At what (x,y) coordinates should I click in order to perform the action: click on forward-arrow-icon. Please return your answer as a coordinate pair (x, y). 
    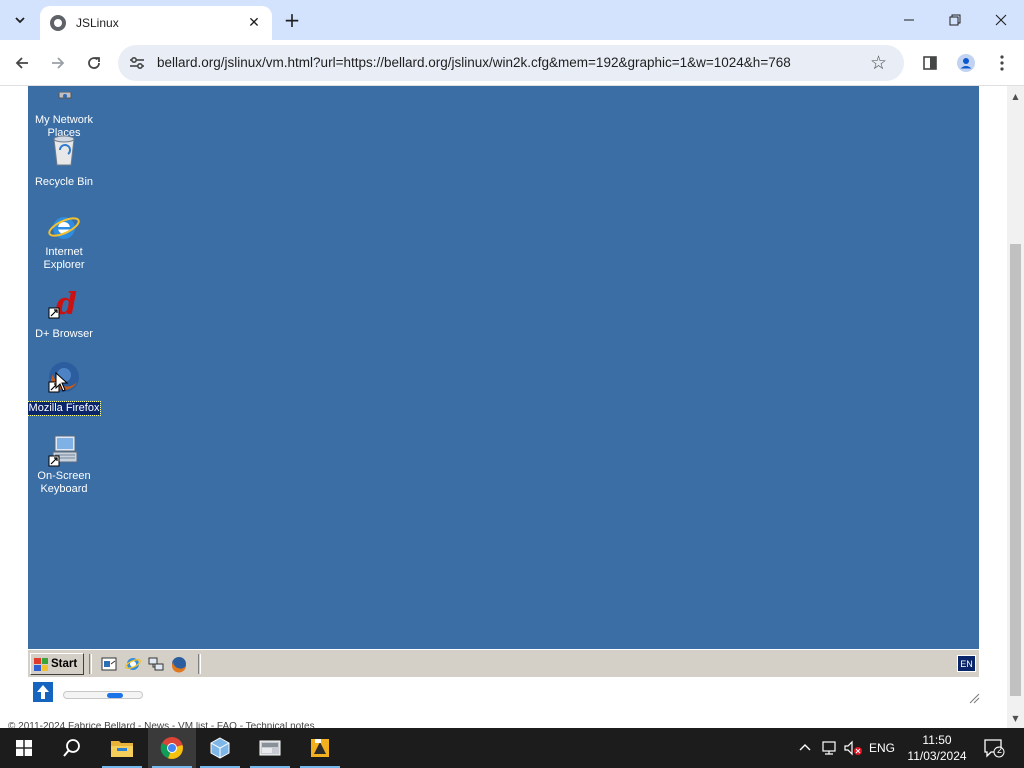
    Looking at the image, I should click on (58, 63).